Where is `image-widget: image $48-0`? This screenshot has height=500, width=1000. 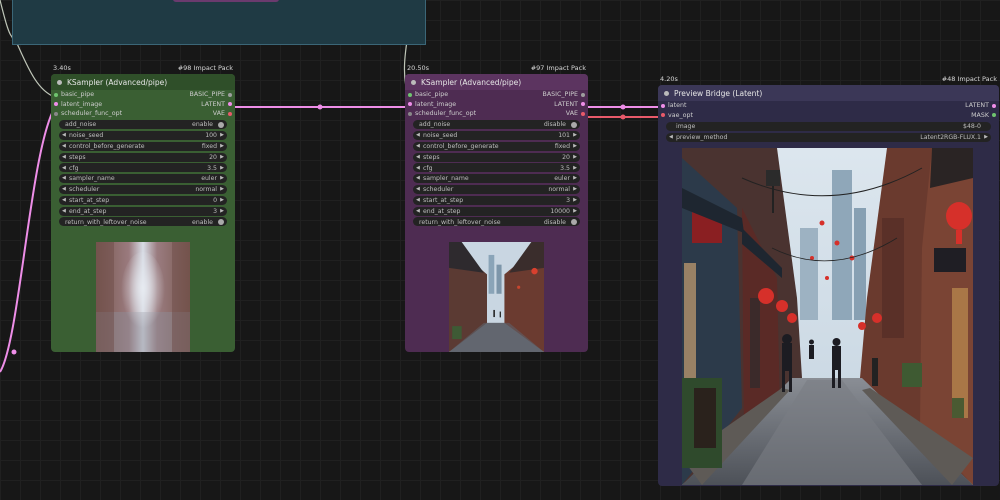
image-widget: image $48-0 is located at coordinates (828, 126).